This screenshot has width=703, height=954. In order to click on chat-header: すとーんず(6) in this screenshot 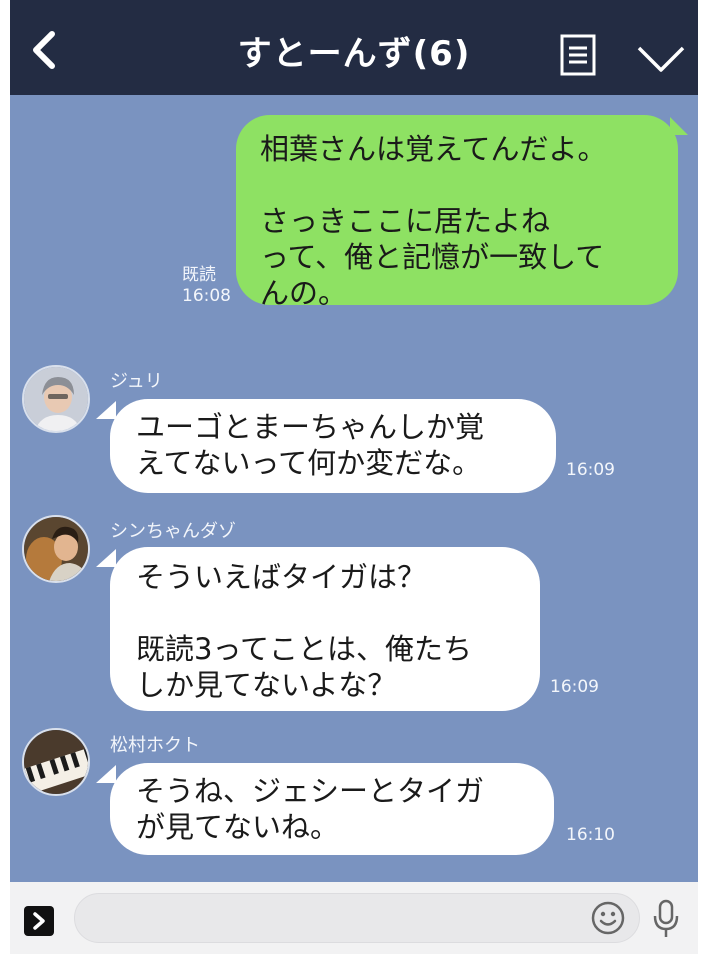, I will do `click(354, 47)`.